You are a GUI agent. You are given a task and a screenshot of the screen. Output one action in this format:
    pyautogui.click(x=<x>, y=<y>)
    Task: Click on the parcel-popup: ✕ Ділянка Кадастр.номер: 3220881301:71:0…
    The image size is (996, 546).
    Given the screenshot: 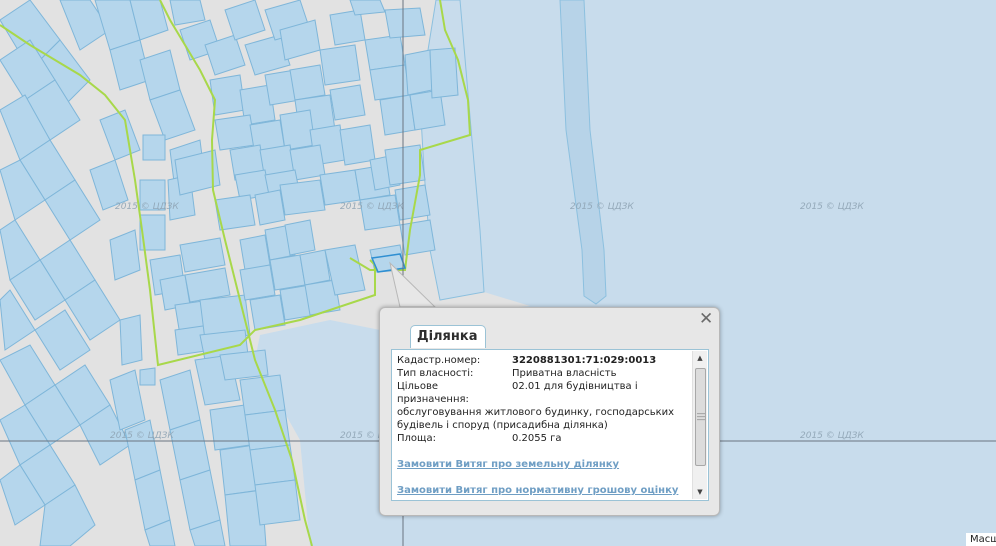 What is the action you would take?
    pyautogui.click(x=549, y=411)
    